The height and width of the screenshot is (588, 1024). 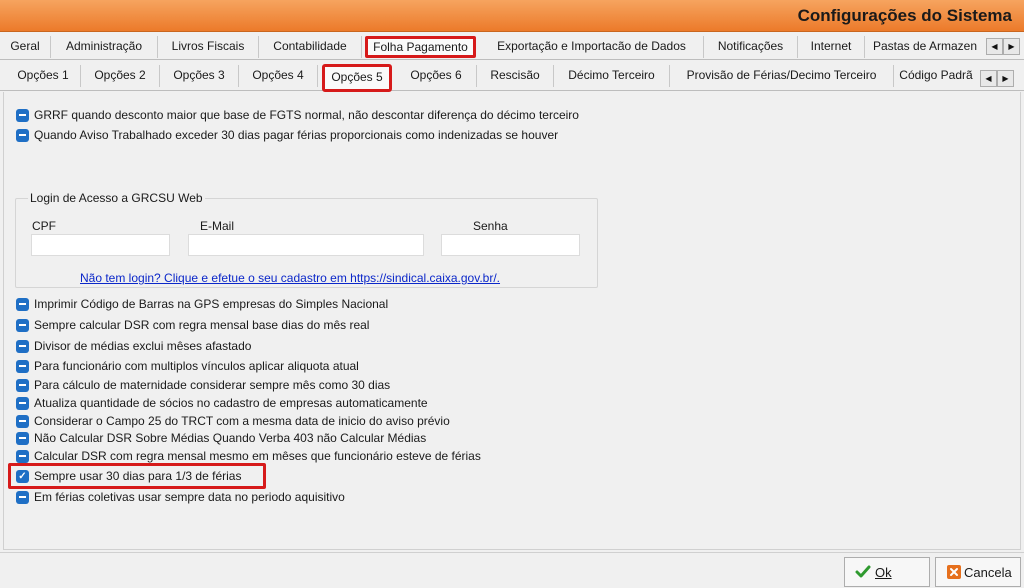 What do you see at coordinates (925, 47) in the screenshot?
I see `tab-pastas-armazenamento: Pastas de Armazen` at bounding box center [925, 47].